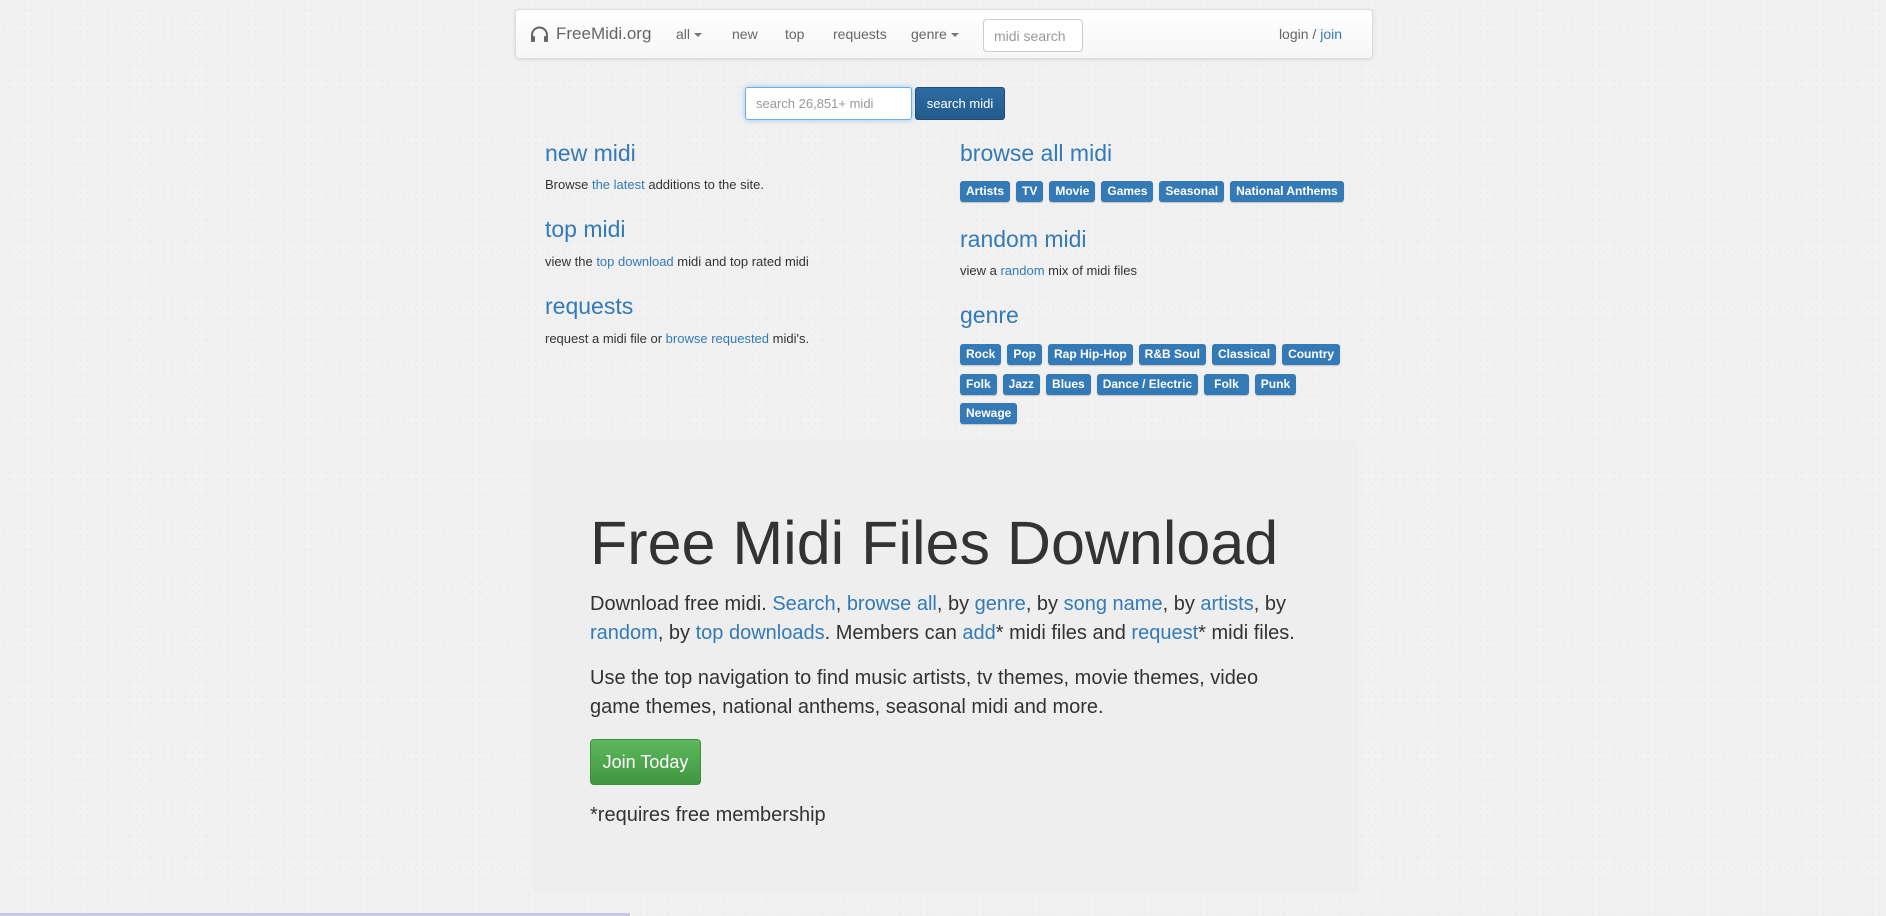  I want to click on new-midi-text: Browse the latest additions to the site., so click(654, 184).